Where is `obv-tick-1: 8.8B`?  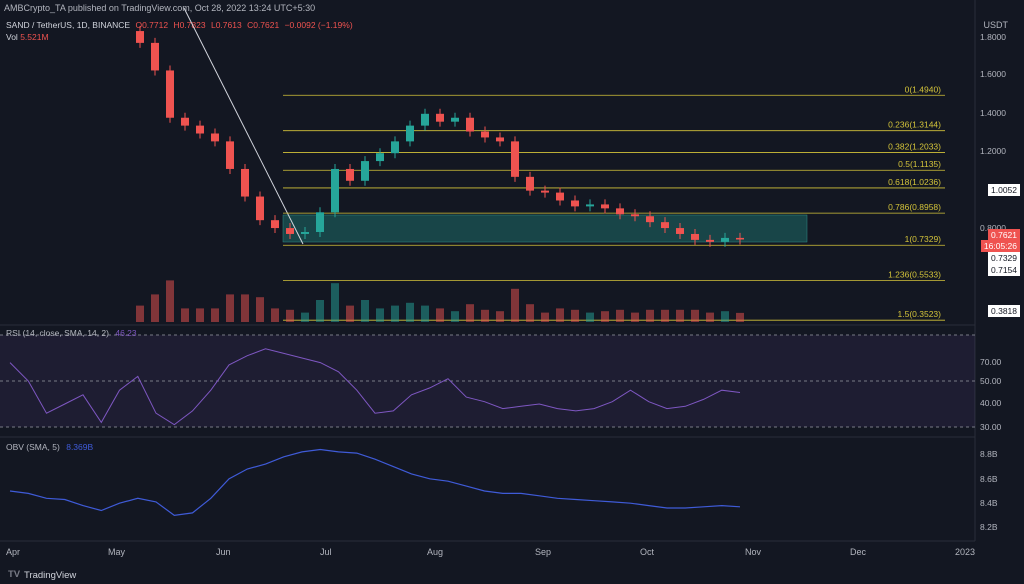
obv-tick-1: 8.8B is located at coordinates (989, 454).